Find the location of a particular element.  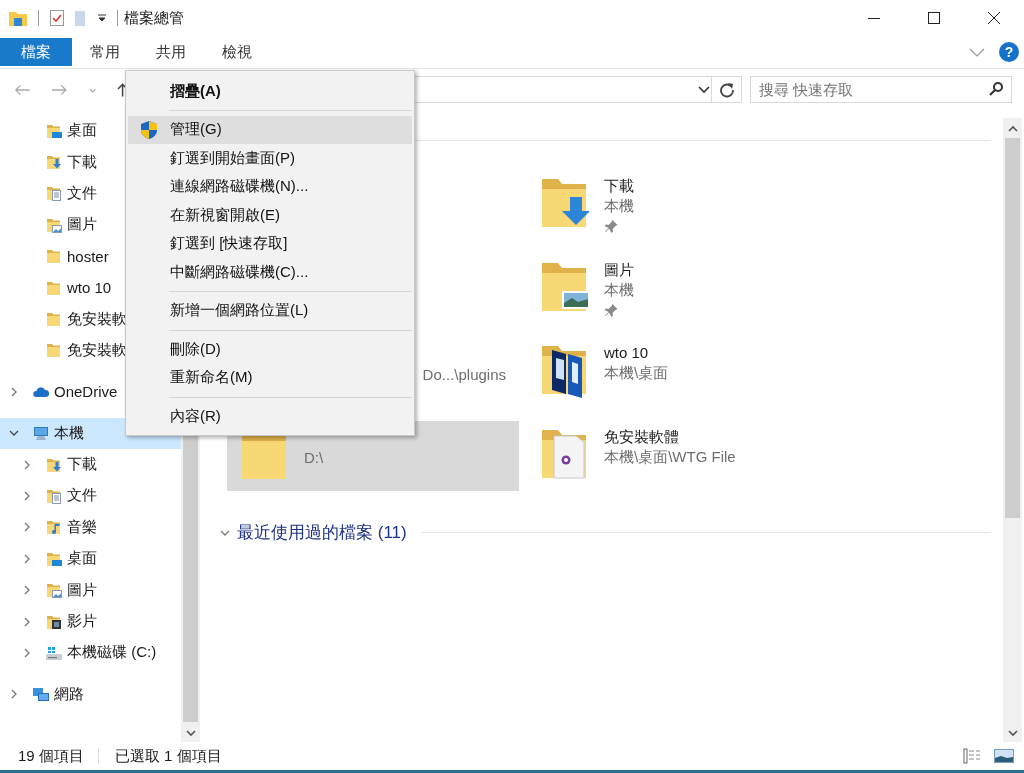

window-title: 檔案總管 is located at coordinates (154, 18).